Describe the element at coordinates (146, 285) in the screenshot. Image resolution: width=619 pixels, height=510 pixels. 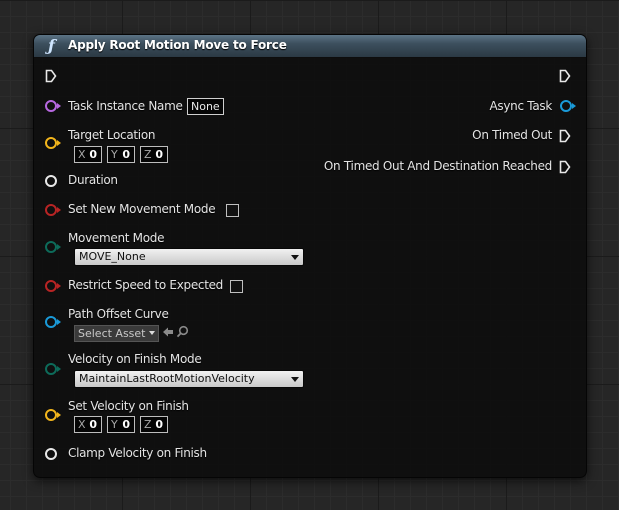
I see `restrict-speed-label: Restrict Speed to Expected` at that location.